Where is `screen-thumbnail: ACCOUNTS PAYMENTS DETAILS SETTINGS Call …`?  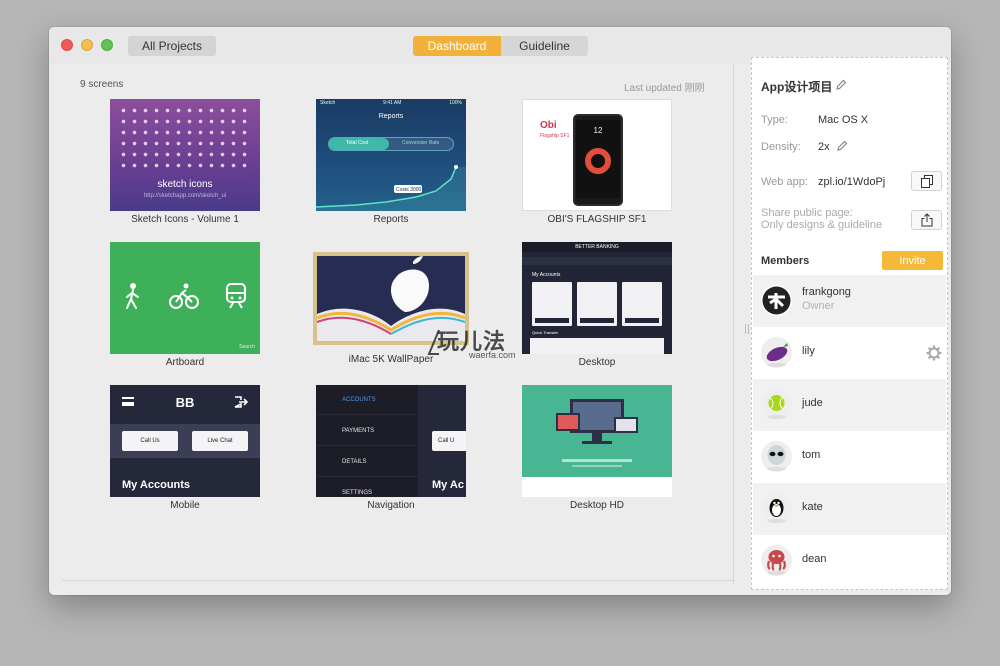 screen-thumbnail: ACCOUNTS PAYMENTS DETAILS SETTINGS Call … is located at coordinates (391, 441).